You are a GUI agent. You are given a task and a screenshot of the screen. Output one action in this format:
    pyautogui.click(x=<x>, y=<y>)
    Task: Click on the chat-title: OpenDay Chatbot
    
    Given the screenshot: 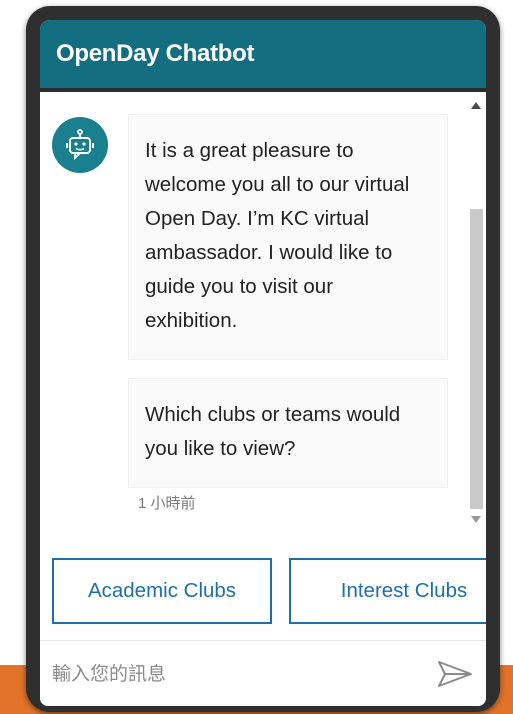 What is the action you would take?
    pyautogui.click(x=155, y=53)
    